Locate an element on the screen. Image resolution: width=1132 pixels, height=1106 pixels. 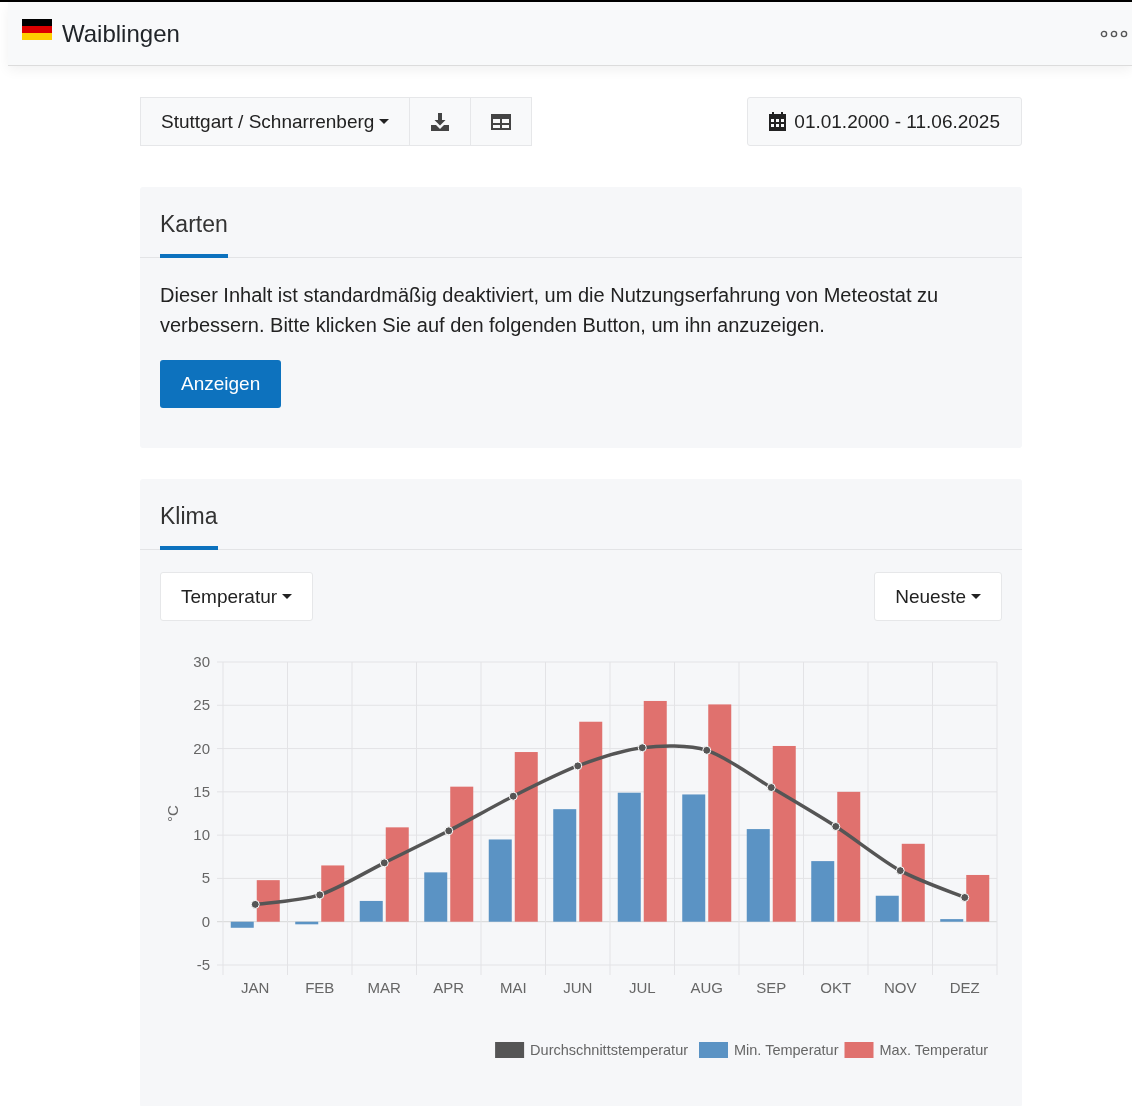
x-tick-label: JUL is located at coordinates (642, 987).